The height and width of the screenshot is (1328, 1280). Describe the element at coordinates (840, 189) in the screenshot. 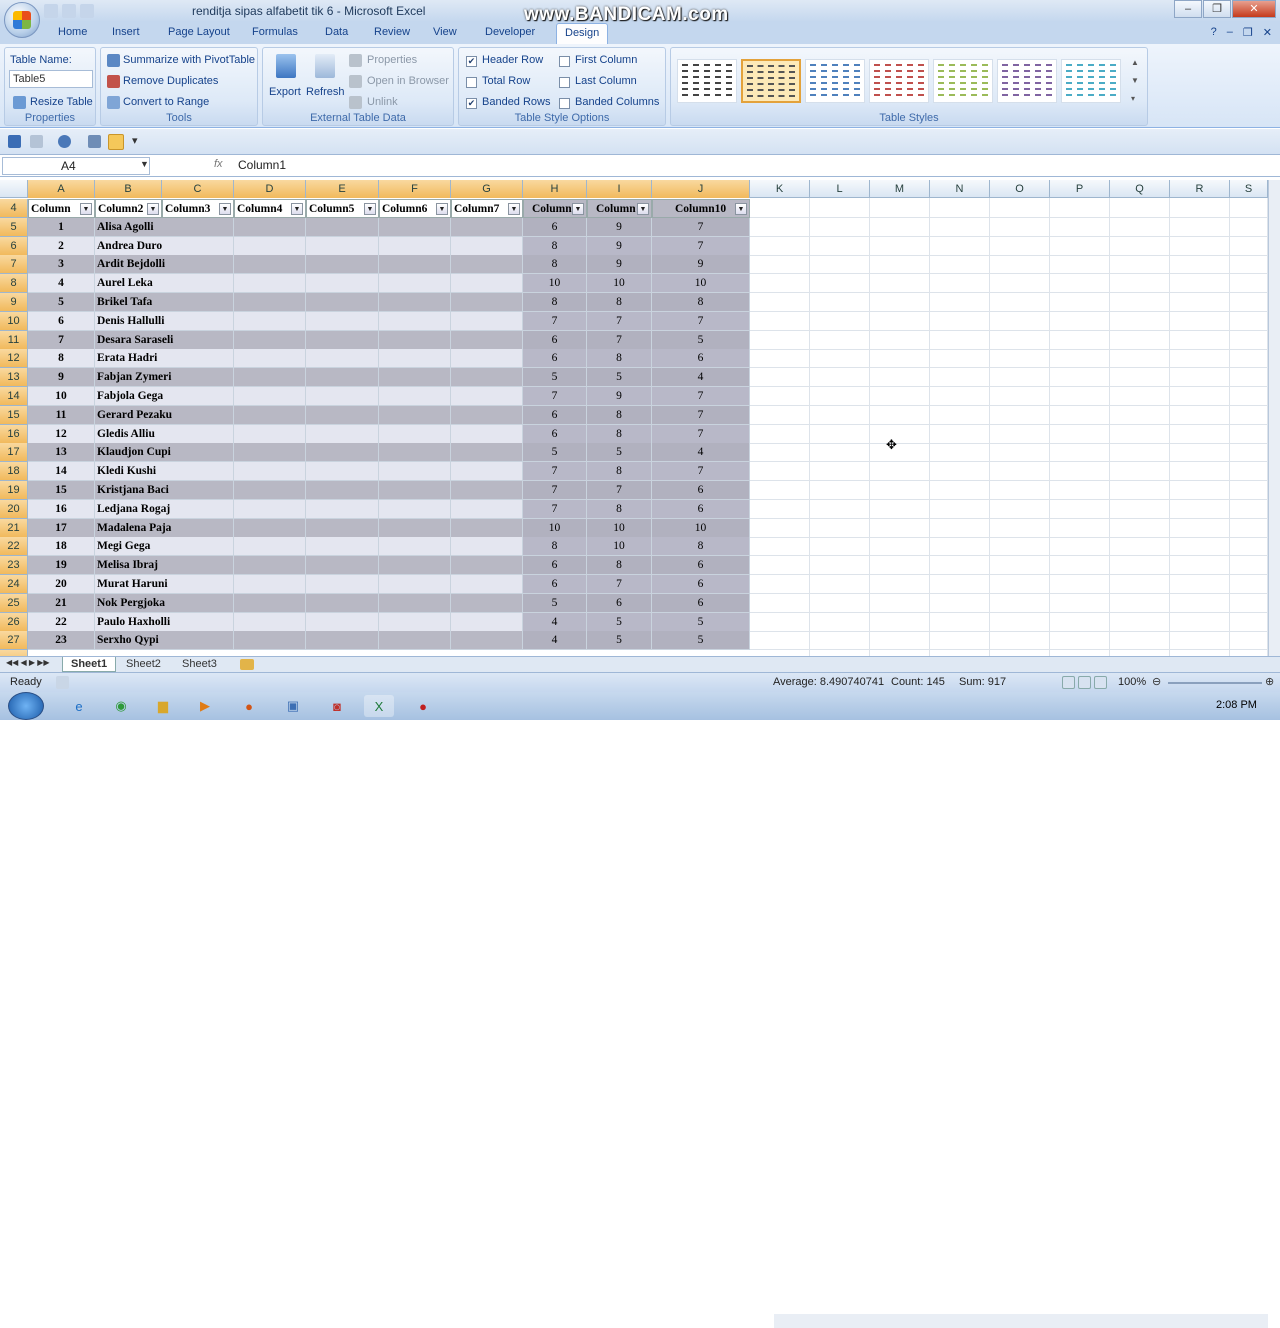

I see `column-header-l: L` at that location.